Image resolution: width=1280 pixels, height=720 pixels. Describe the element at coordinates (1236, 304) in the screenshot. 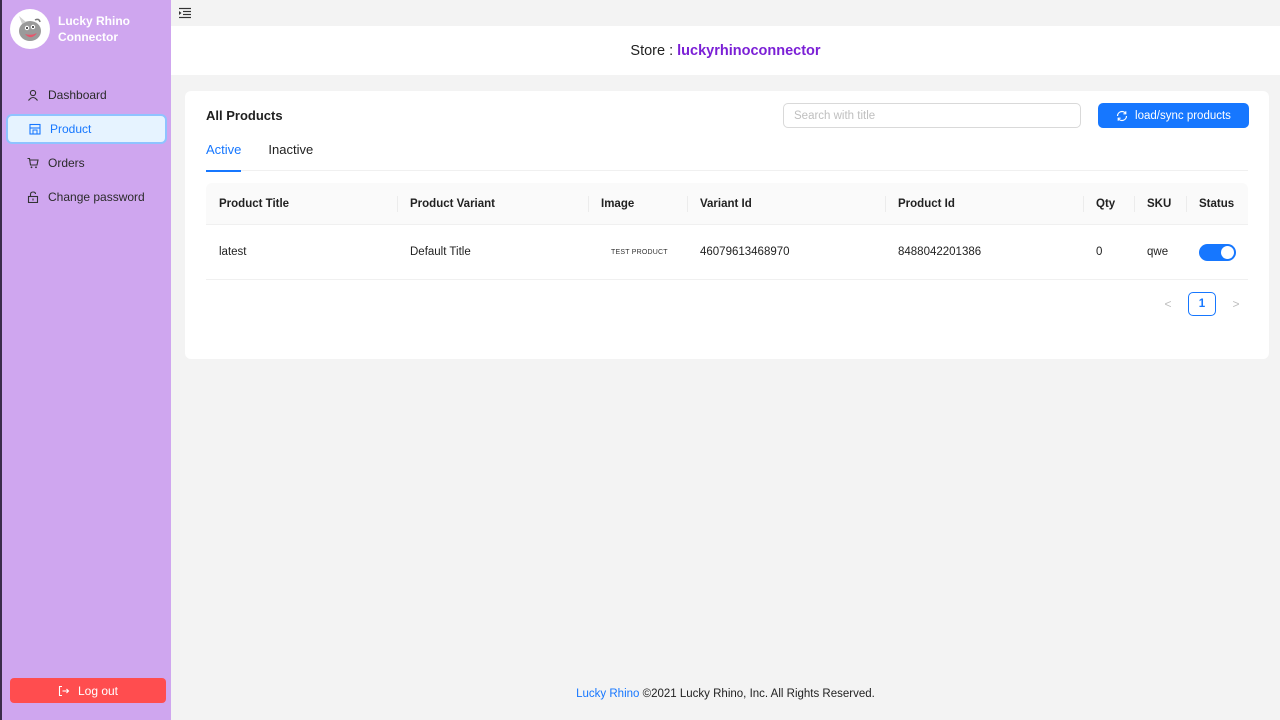

I see `next-page-icon: >` at that location.